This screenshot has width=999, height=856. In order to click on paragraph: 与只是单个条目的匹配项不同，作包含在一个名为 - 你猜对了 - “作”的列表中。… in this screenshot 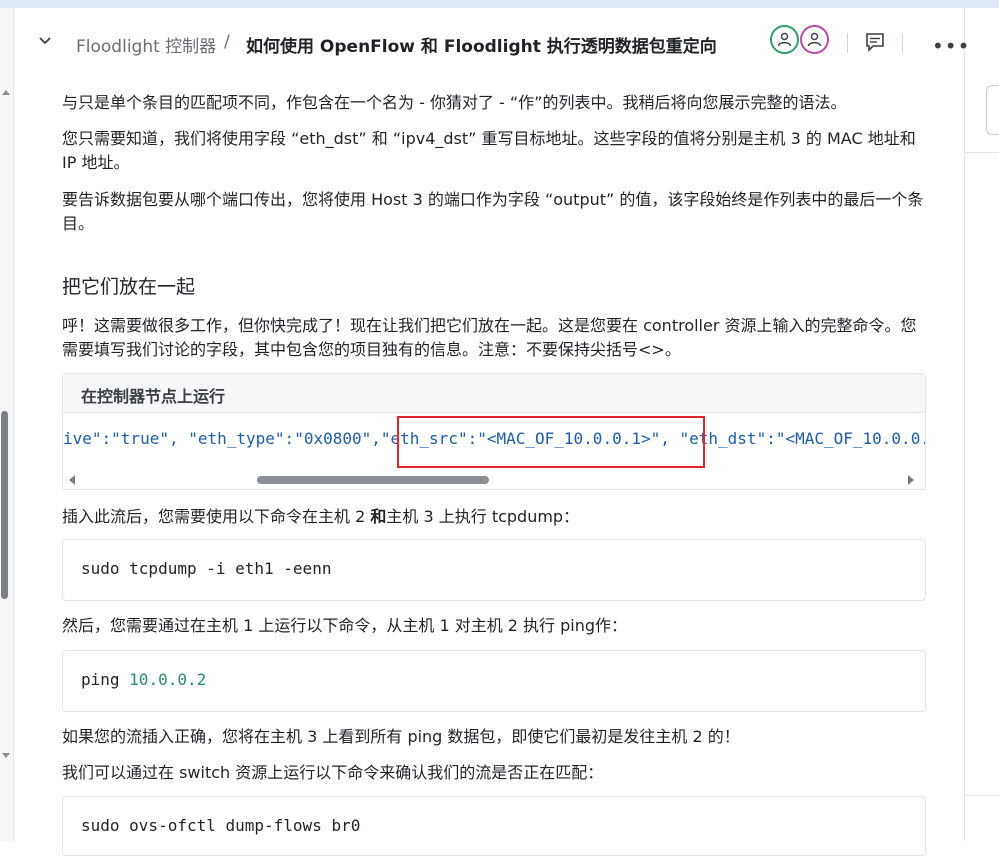, I will do `click(454, 102)`.